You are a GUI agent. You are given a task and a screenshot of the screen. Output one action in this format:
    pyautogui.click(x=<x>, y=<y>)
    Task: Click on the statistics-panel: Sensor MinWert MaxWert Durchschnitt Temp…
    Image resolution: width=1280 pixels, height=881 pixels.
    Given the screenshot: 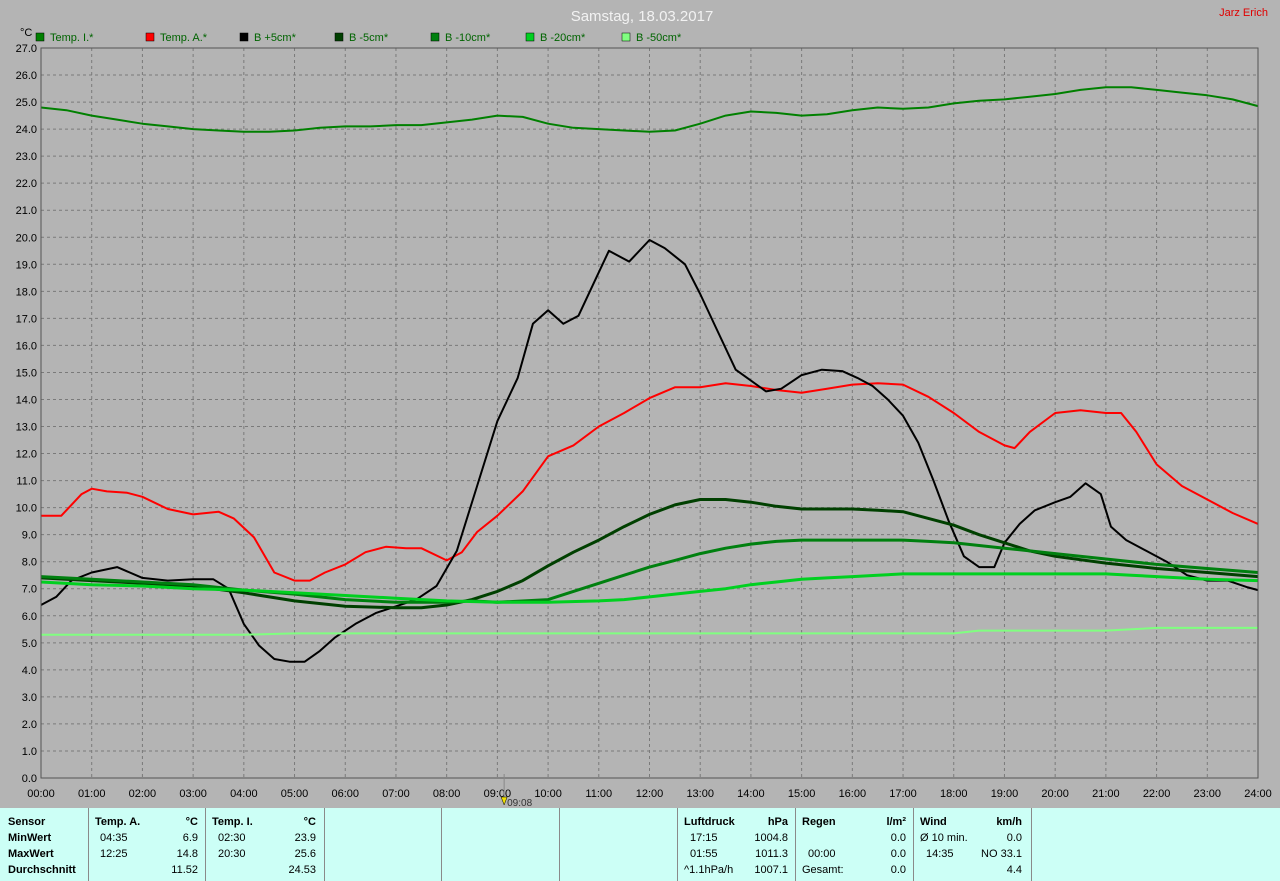 What is the action you would take?
    pyautogui.click(x=640, y=844)
    